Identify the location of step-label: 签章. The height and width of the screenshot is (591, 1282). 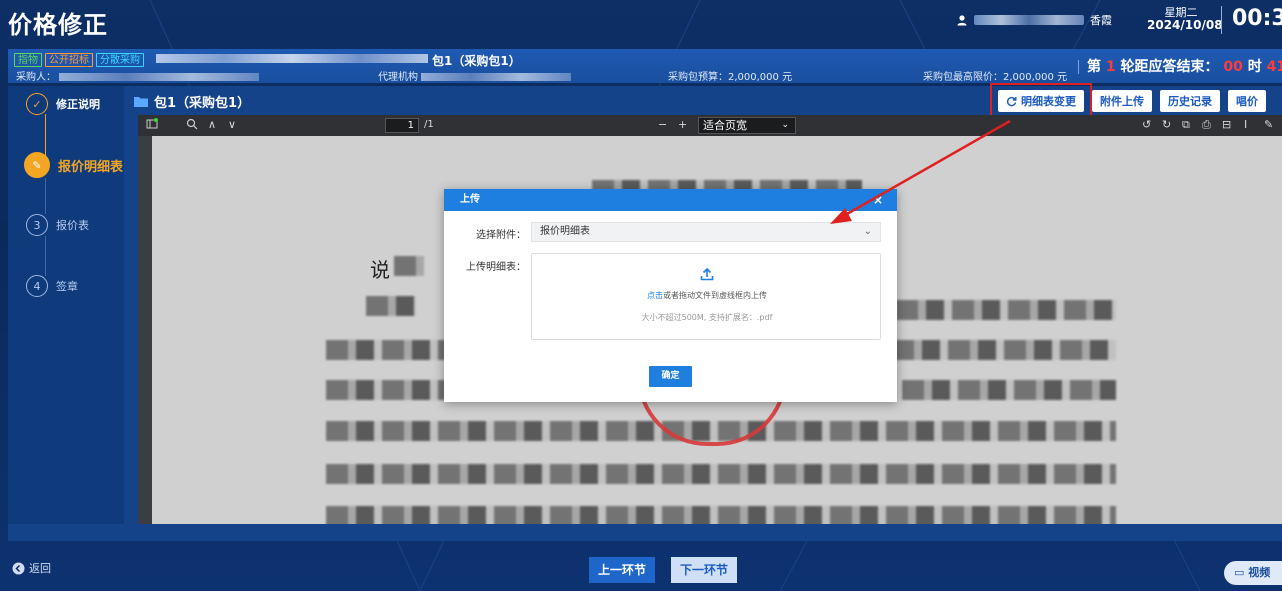
(67, 286).